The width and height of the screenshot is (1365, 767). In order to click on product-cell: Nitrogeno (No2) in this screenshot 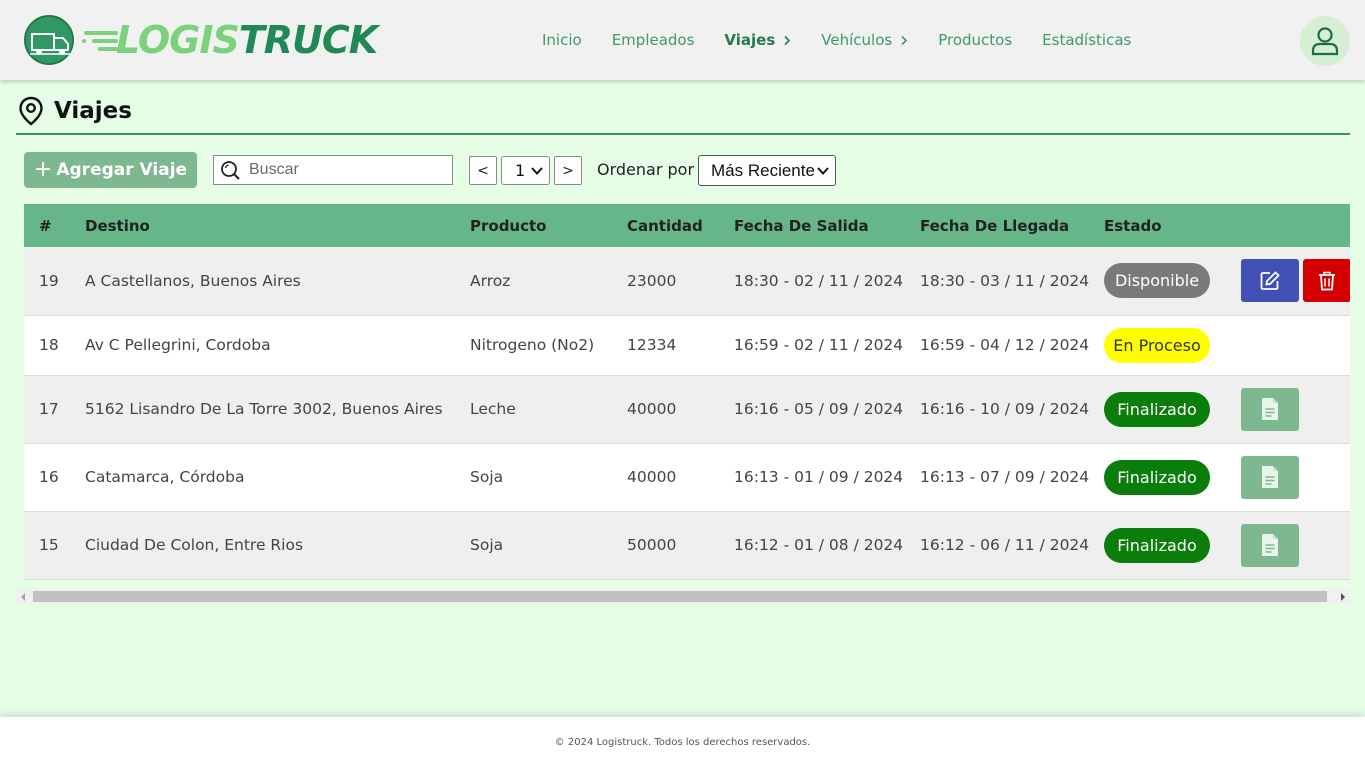, I will do `click(532, 345)`.